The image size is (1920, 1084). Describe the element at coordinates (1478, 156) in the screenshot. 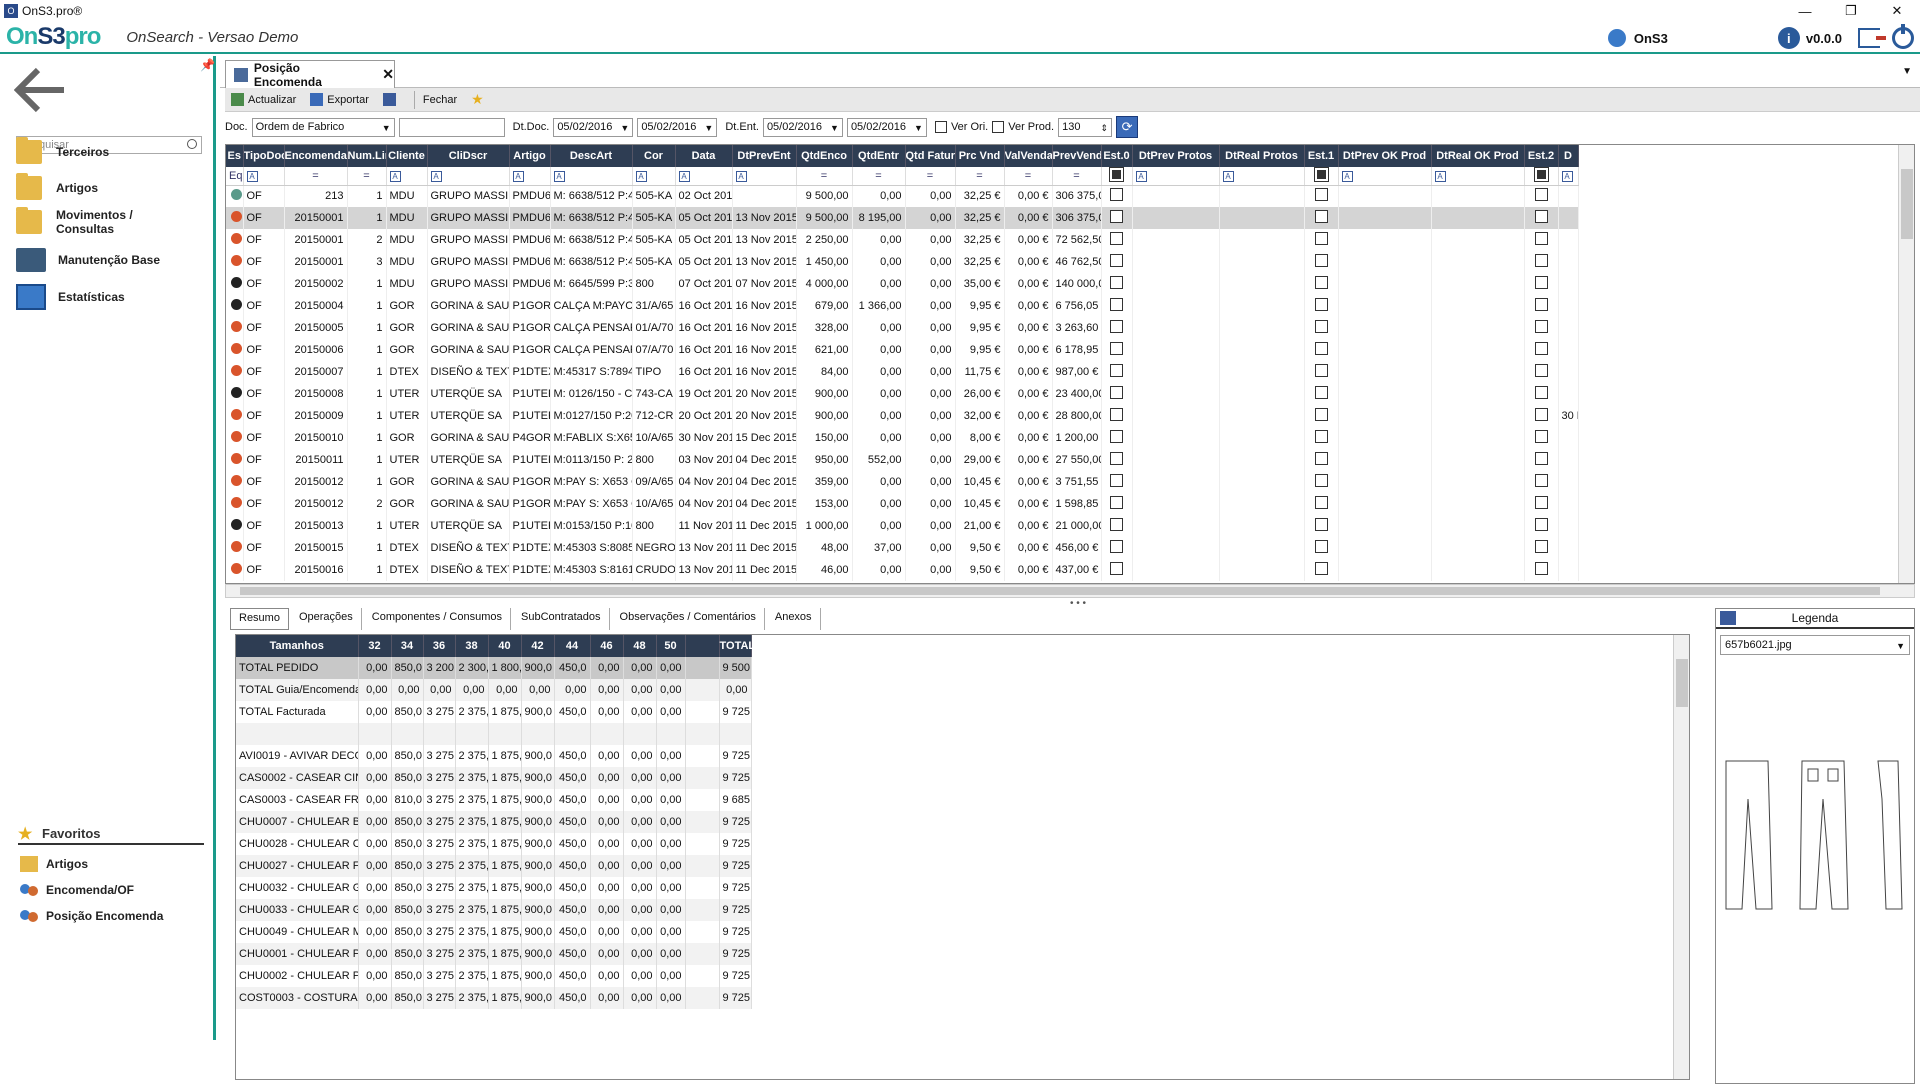

I see `column-header: DtReal OK Prod` at that location.